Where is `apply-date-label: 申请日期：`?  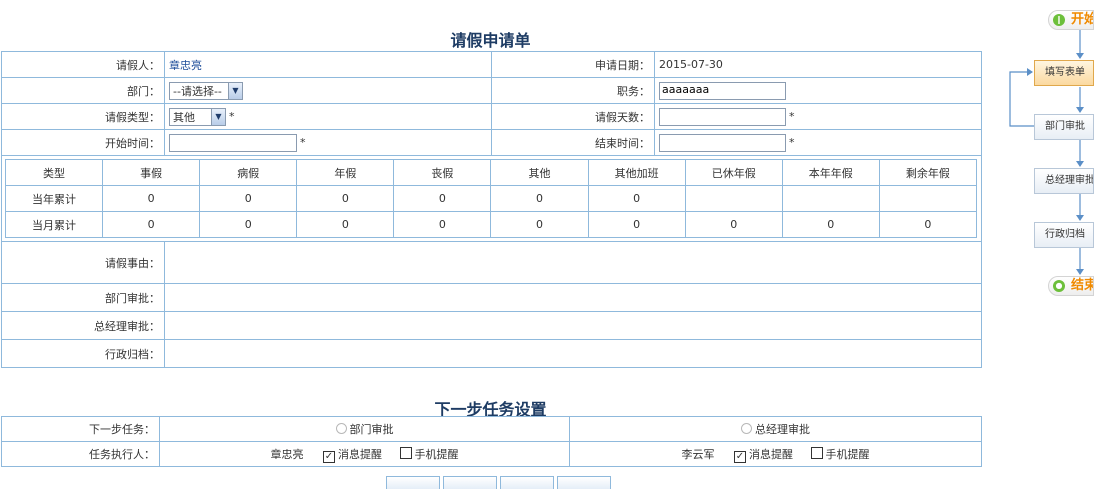
apply-date-label: 申请日期： is located at coordinates (573, 64).